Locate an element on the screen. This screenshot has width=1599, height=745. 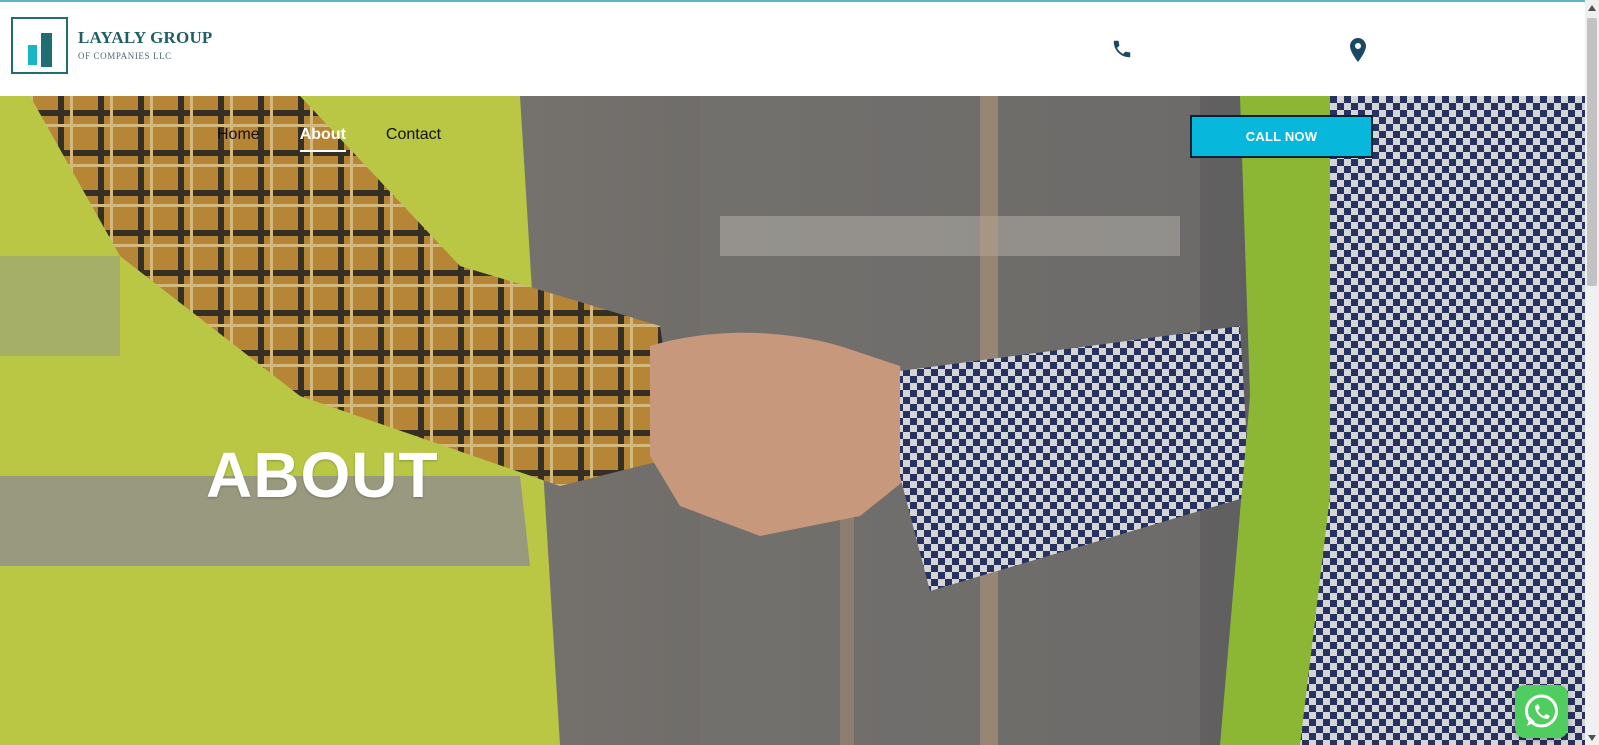
page-title: ABOUT is located at coordinates (322, 475).